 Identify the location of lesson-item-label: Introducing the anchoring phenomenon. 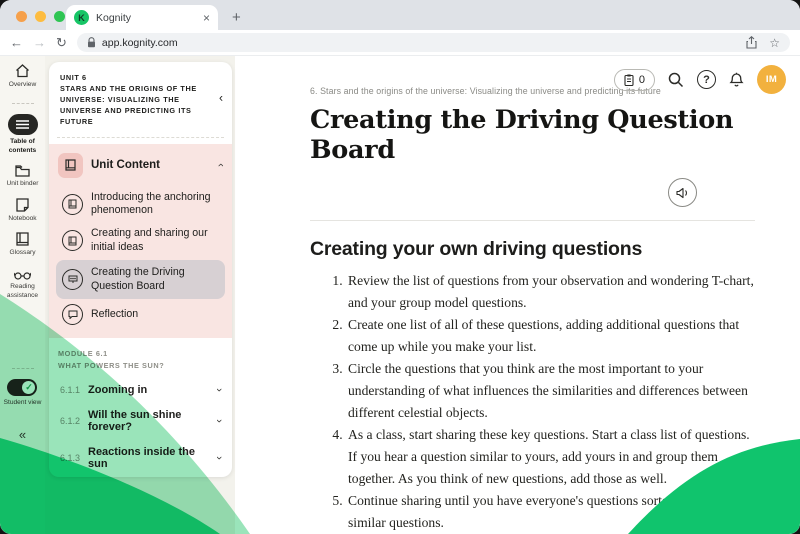
(151, 203).